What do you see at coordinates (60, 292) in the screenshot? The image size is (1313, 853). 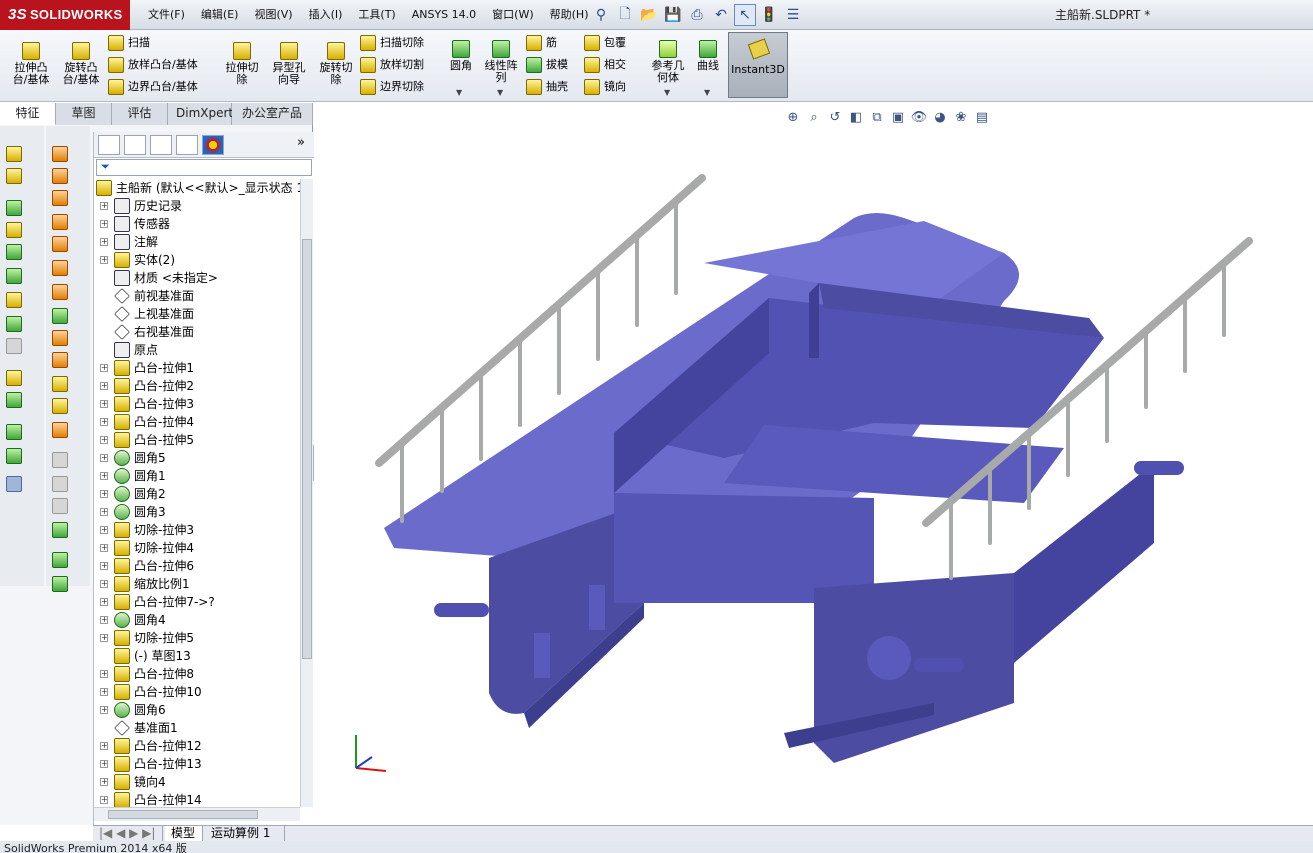 I see `split-line-icon` at bounding box center [60, 292].